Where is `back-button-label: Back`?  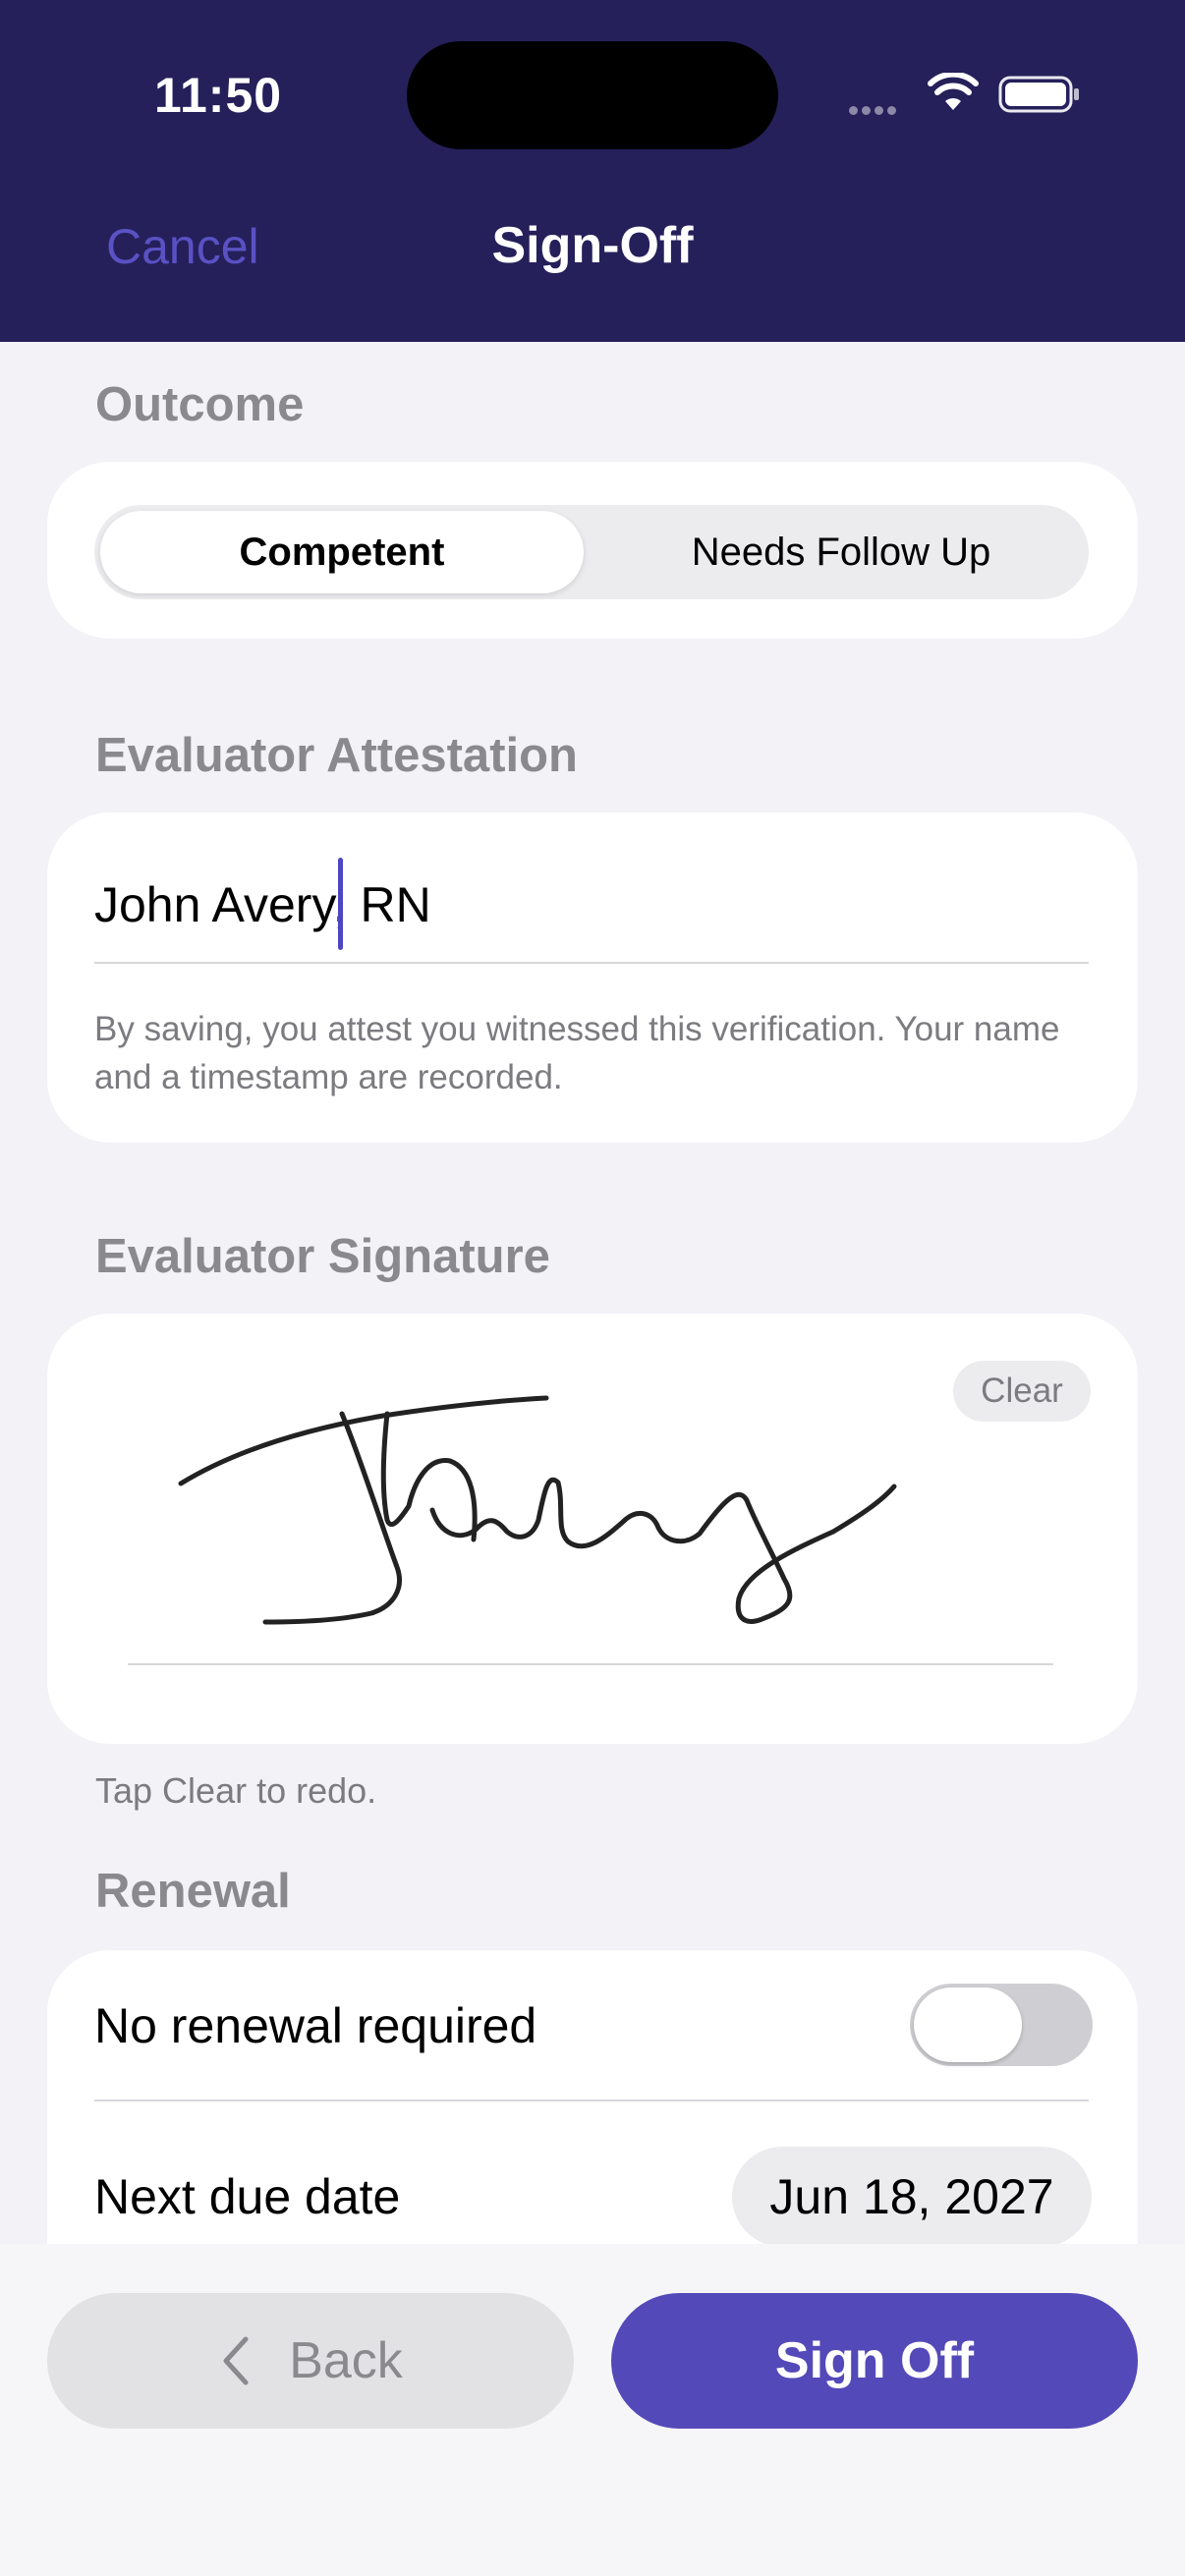
back-button-label: Back is located at coordinates (346, 2360).